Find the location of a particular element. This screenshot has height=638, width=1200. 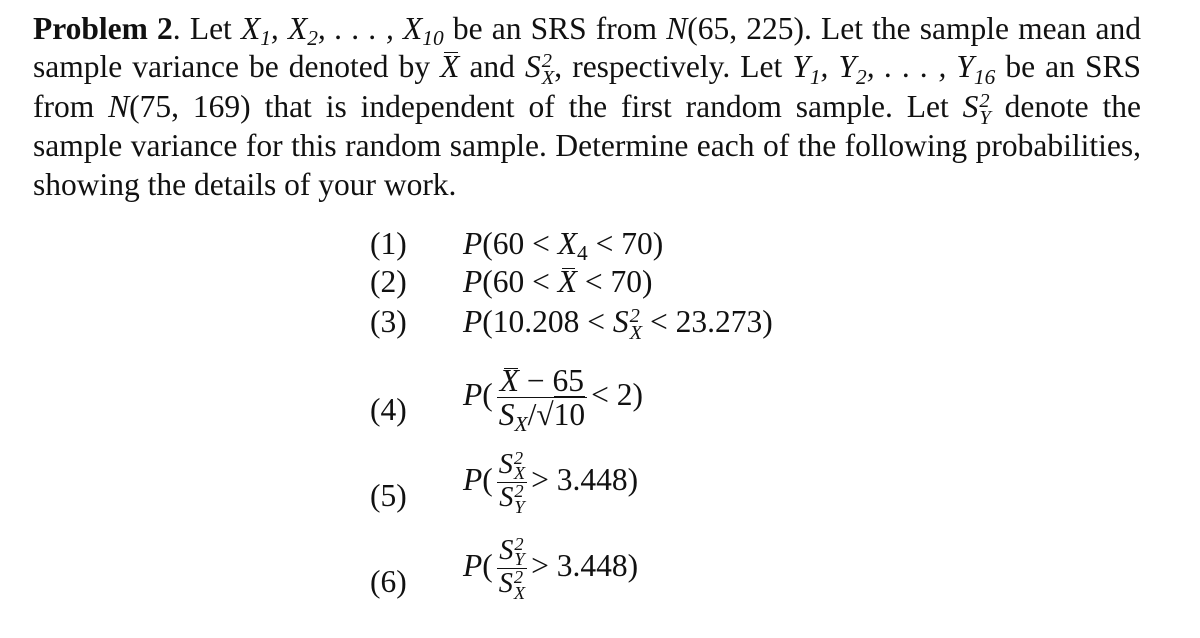

expression-1: P(60 < X4 < 70) is located at coordinates (563, 246).